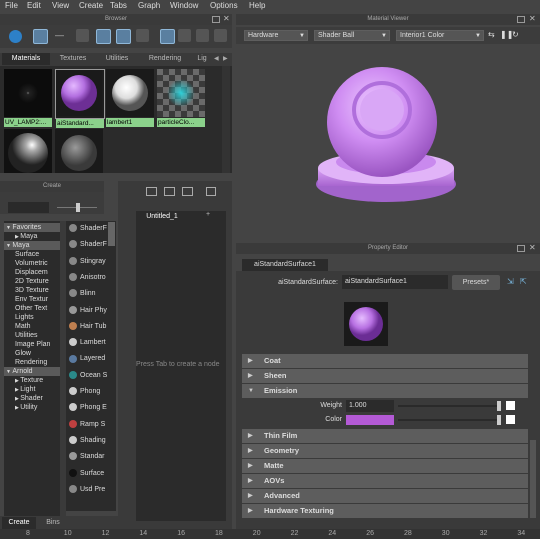 The width and height of the screenshot is (540, 539). I want to click on menu-edit: Edit, so click(34, 5).